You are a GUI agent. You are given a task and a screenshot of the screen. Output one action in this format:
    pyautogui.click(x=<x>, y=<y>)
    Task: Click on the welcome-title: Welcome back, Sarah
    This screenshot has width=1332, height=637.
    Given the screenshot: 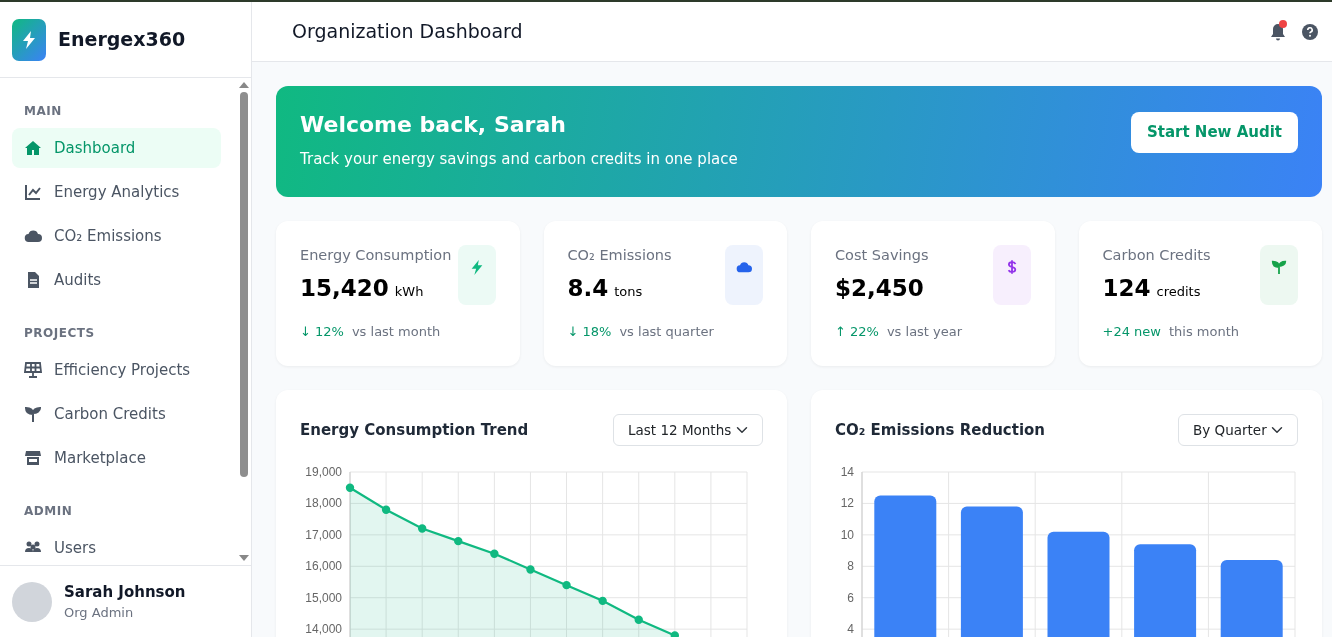 What is the action you would take?
    pyautogui.click(x=433, y=125)
    